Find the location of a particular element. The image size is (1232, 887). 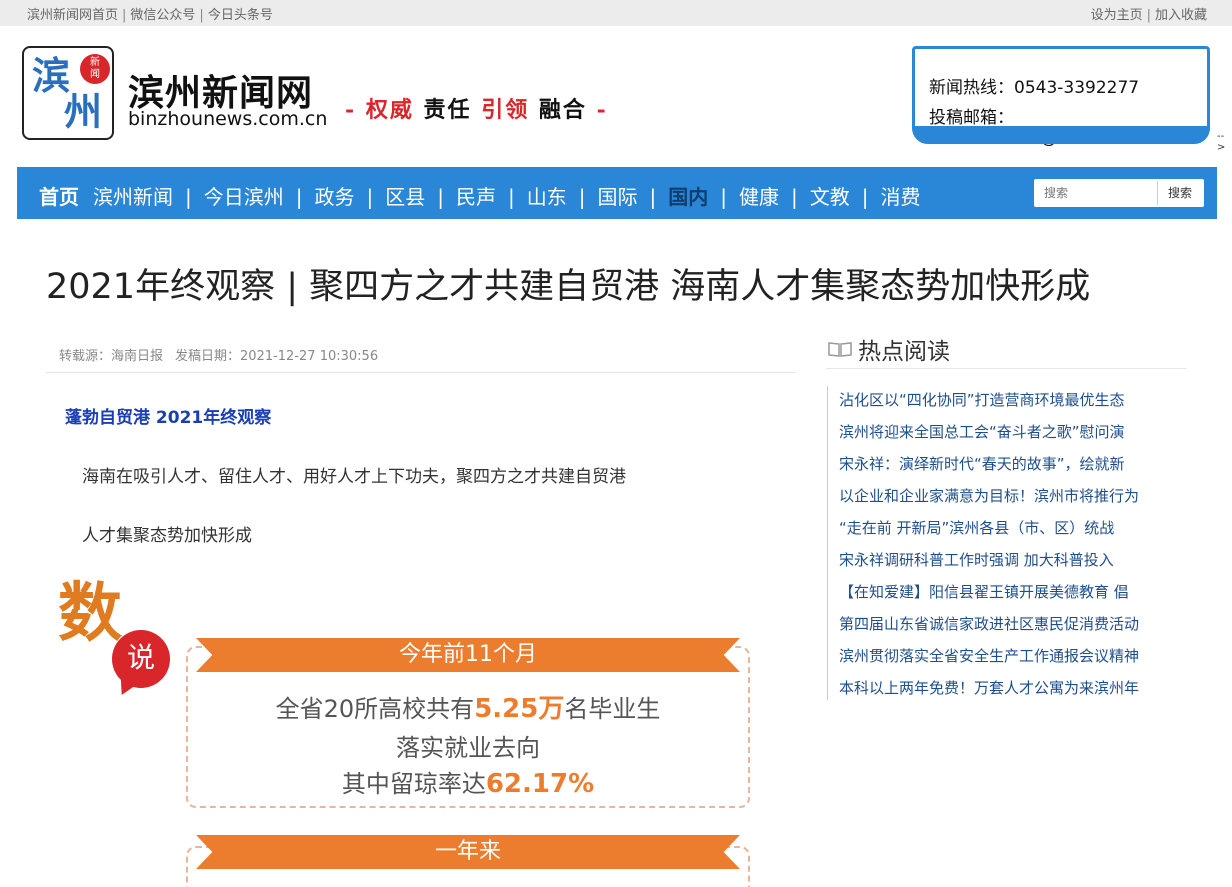

stat-line-1: 全省20所高校共有5.25万名毕业生 is located at coordinates (468, 706).